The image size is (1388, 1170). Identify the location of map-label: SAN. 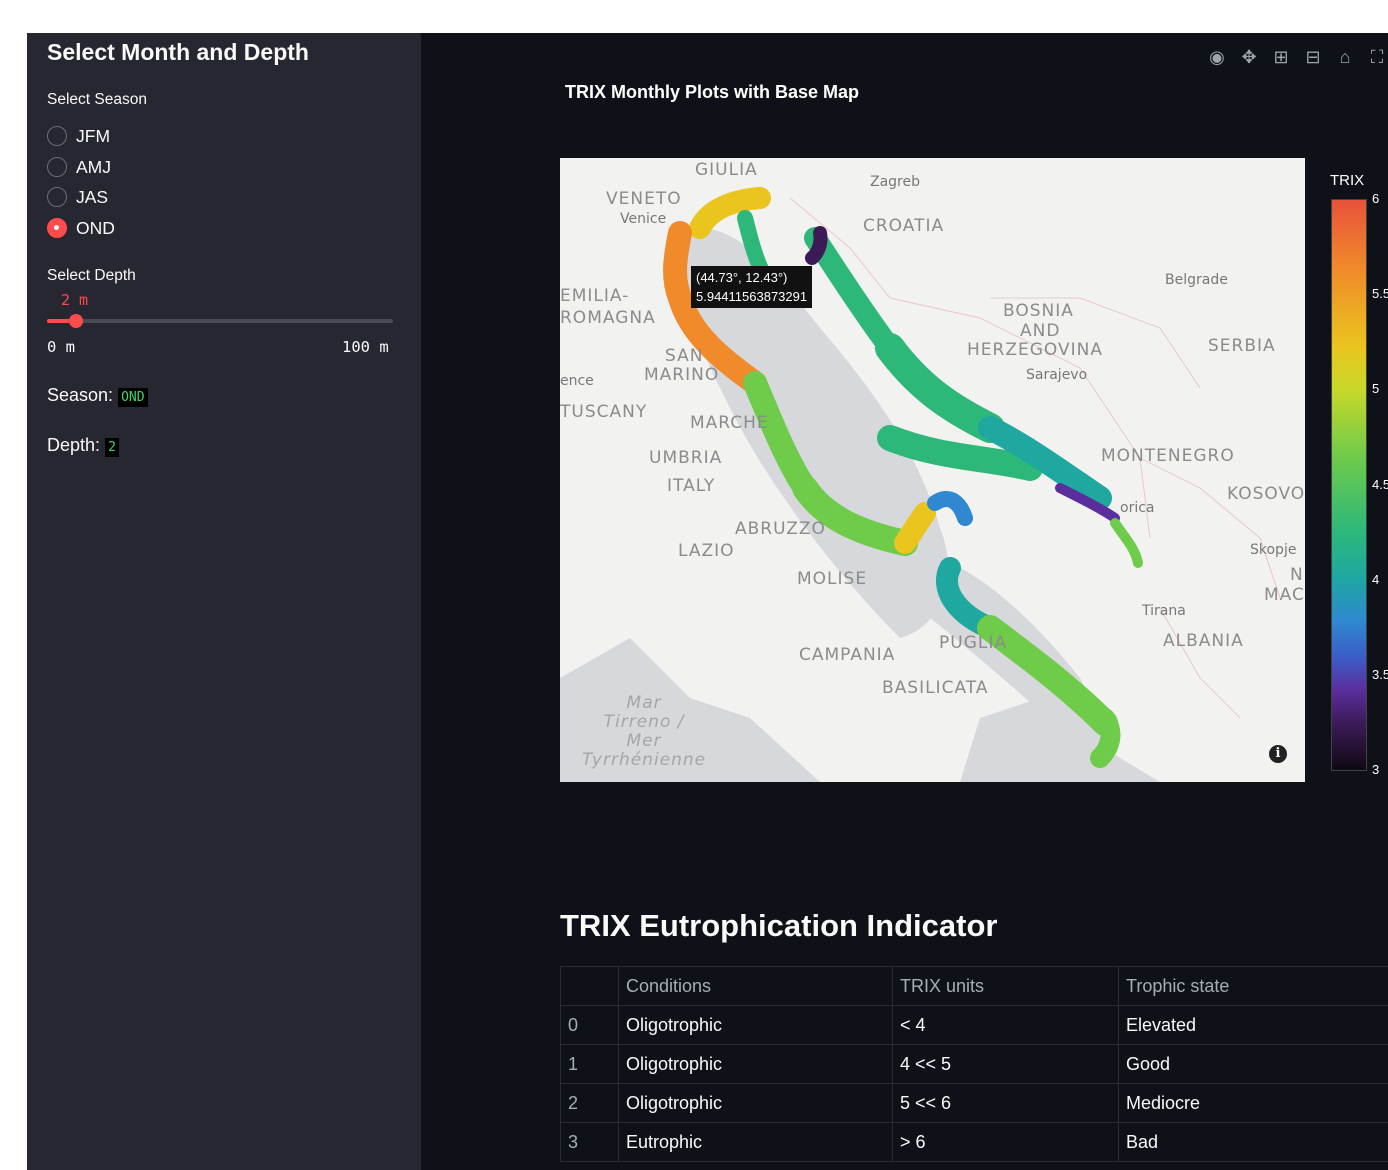
(684, 356).